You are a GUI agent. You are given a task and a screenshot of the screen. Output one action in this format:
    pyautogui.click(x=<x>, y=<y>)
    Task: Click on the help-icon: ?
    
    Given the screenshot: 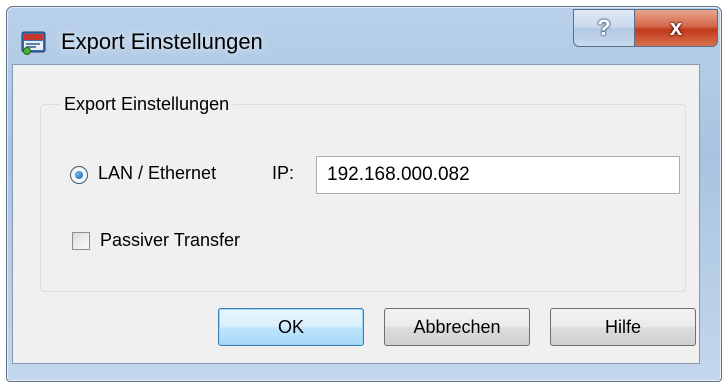 What is the action you would take?
    pyautogui.click(x=604, y=27)
    